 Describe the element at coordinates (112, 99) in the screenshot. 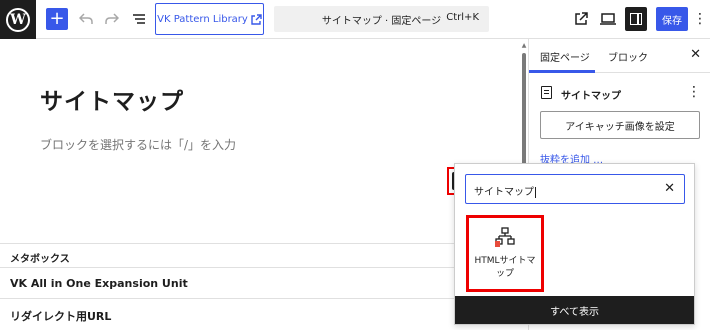

I see `post-title: サイトマップ` at that location.